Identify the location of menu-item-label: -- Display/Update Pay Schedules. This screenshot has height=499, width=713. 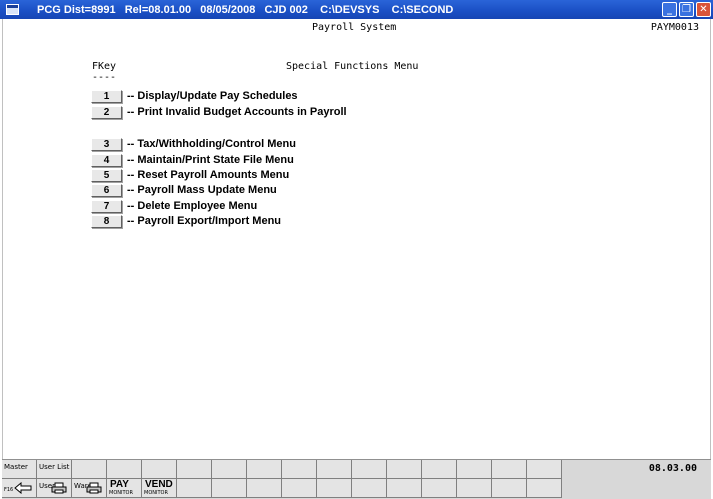
(212, 96).